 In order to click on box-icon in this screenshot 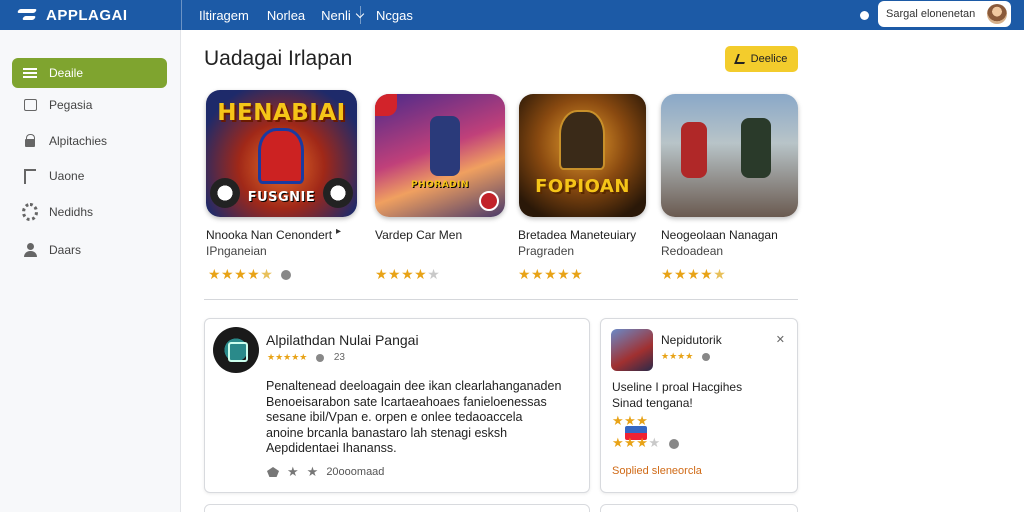, I will do `click(30, 105)`.